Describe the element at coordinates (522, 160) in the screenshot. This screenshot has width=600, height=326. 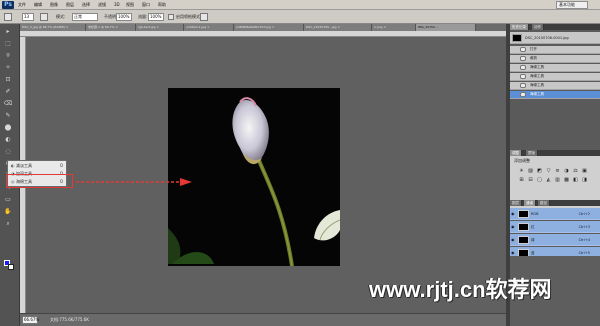
I see `adjustments-title: 添加调整` at that location.